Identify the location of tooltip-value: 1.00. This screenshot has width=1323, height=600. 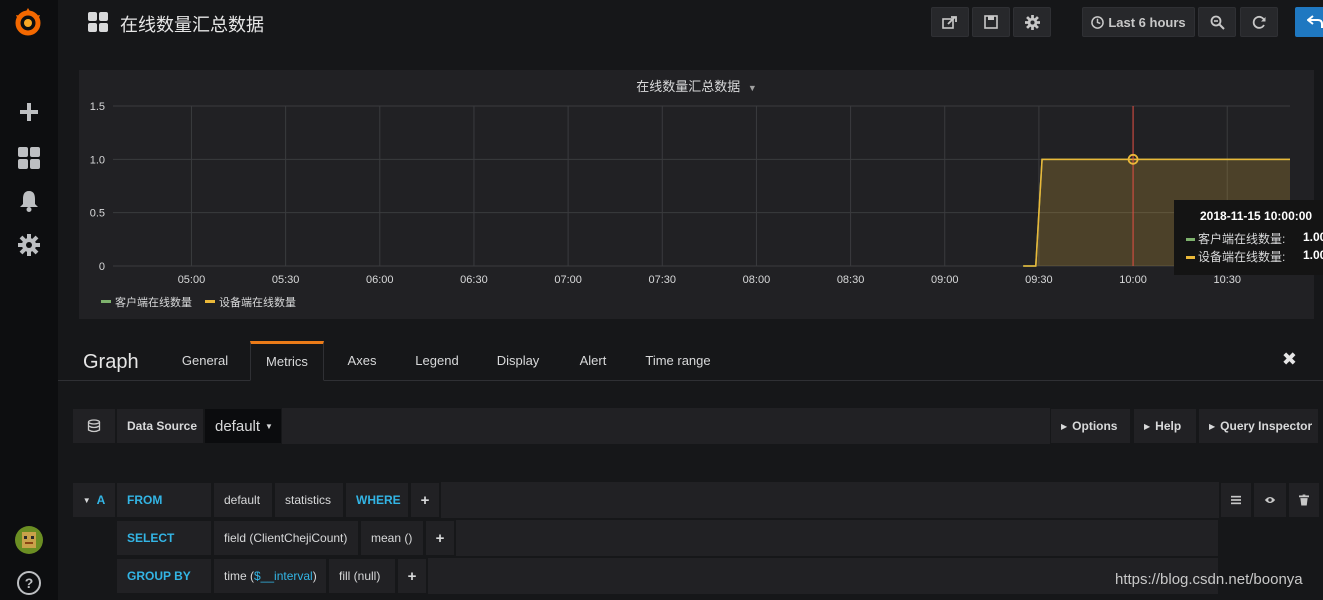
(1313, 237).